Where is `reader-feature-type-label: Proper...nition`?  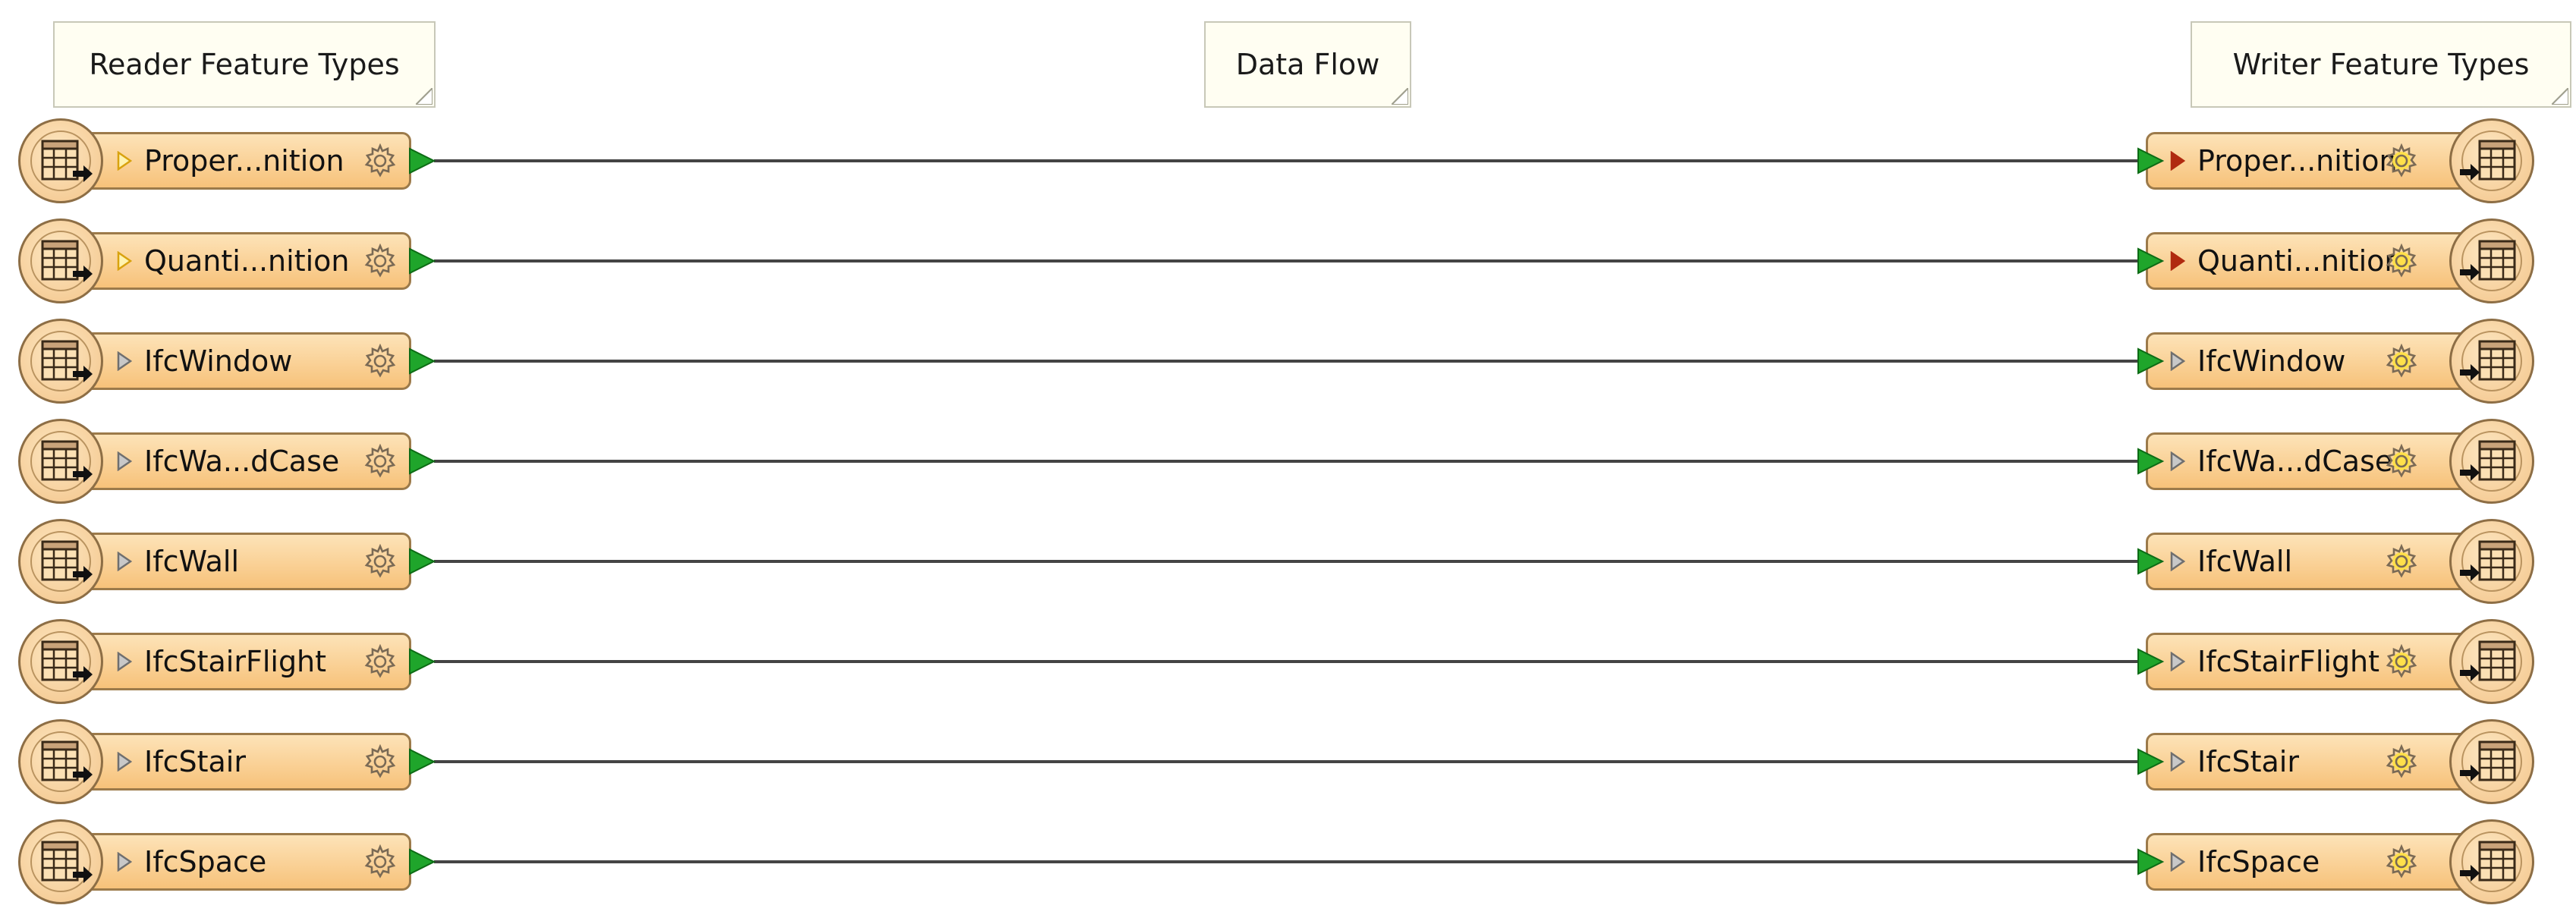
reader-feature-type-label: Proper...nition is located at coordinates (244, 161).